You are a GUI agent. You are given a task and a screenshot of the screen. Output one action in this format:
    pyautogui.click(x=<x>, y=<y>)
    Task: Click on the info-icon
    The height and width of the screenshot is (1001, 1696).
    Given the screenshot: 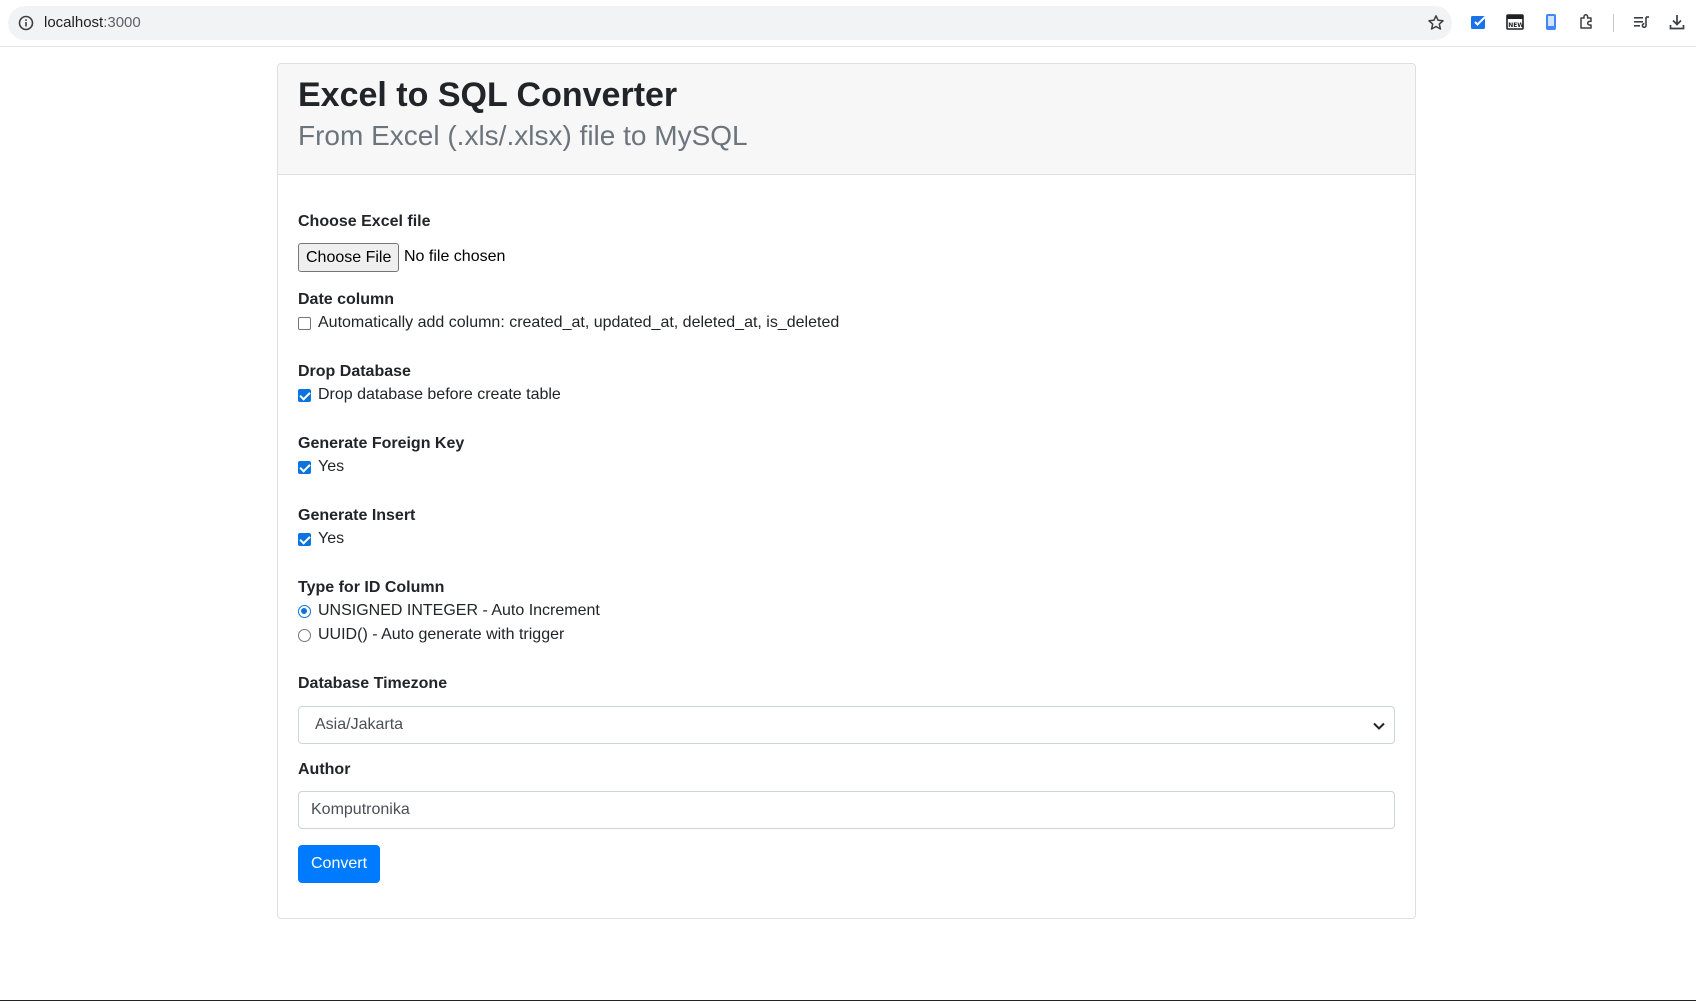 What is the action you would take?
    pyautogui.click(x=26, y=23)
    